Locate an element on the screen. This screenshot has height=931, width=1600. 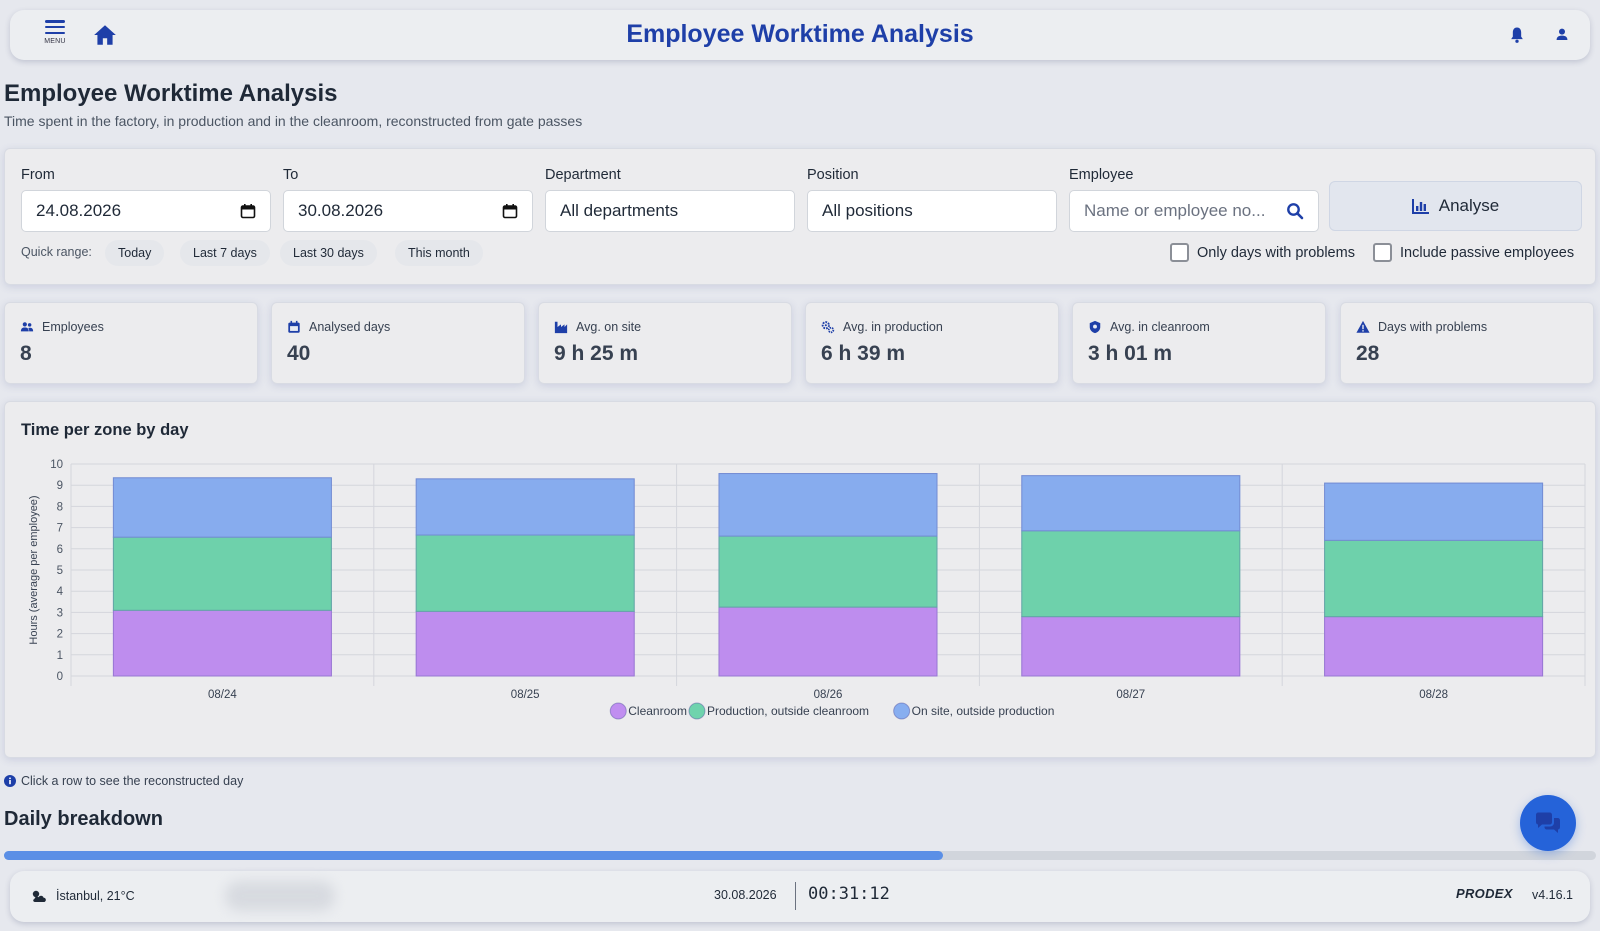
factory-icon is located at coordinates (561, 327).